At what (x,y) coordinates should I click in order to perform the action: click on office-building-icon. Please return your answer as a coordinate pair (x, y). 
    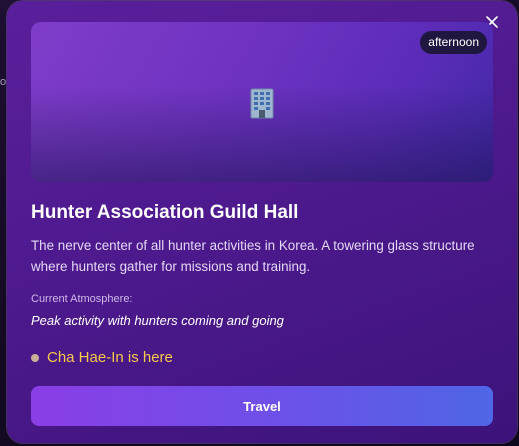
    Looking at the image, I should click on (262, 103).